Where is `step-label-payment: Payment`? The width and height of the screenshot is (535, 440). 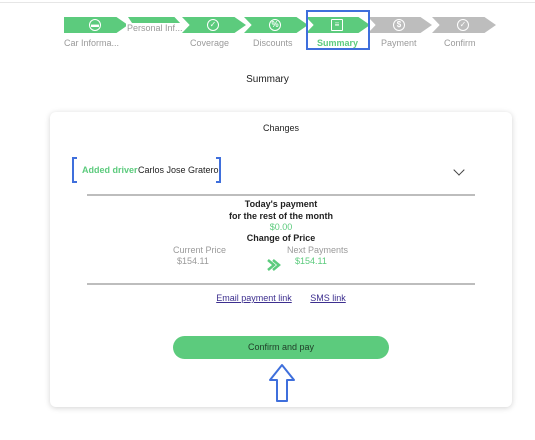 step-label-payment: Payment is located at coordinates (399, 43).